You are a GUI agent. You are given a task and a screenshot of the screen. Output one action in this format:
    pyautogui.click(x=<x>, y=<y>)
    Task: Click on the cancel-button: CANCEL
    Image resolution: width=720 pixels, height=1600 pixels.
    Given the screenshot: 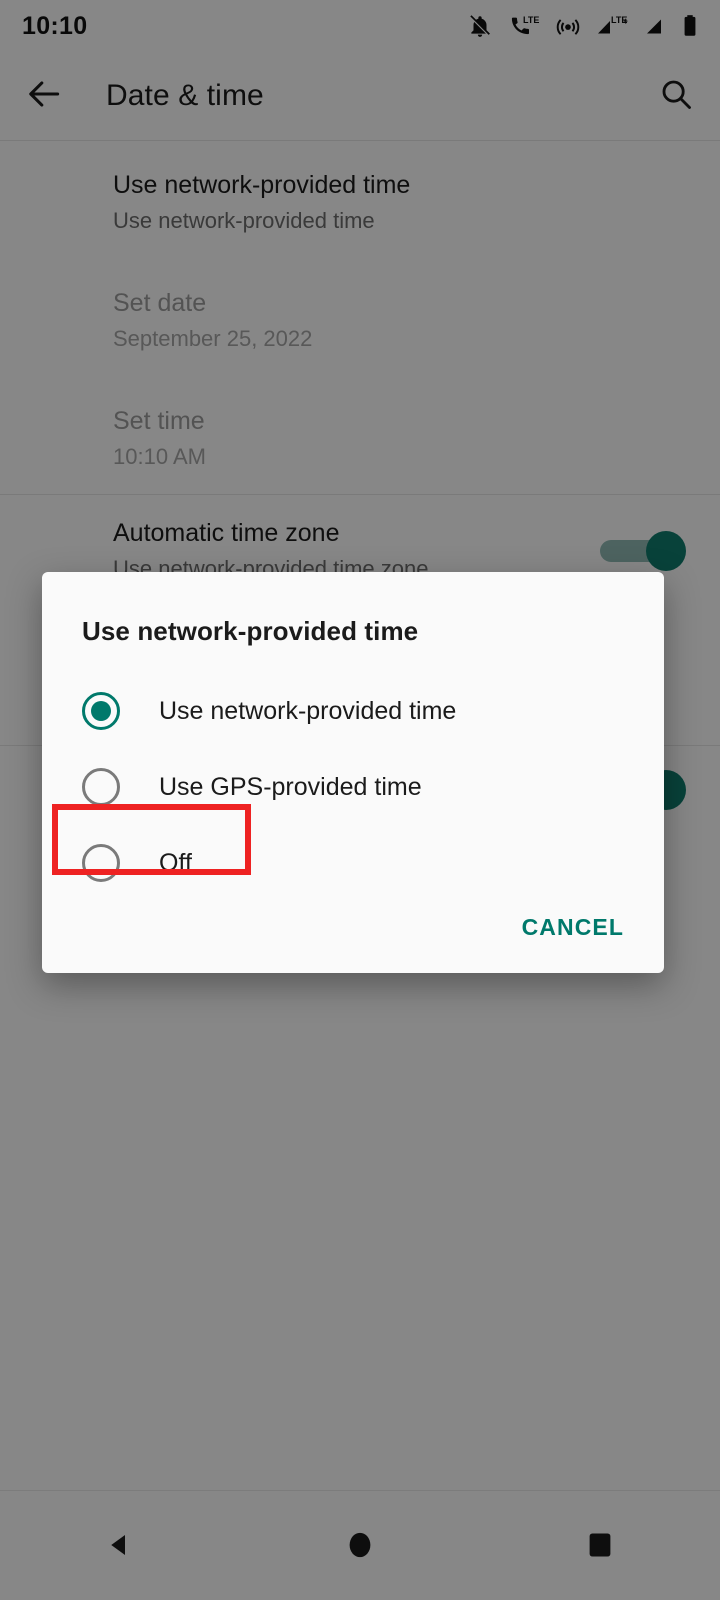 What is the action you would take?
    pyautogui.click(x=573, y=927)
    